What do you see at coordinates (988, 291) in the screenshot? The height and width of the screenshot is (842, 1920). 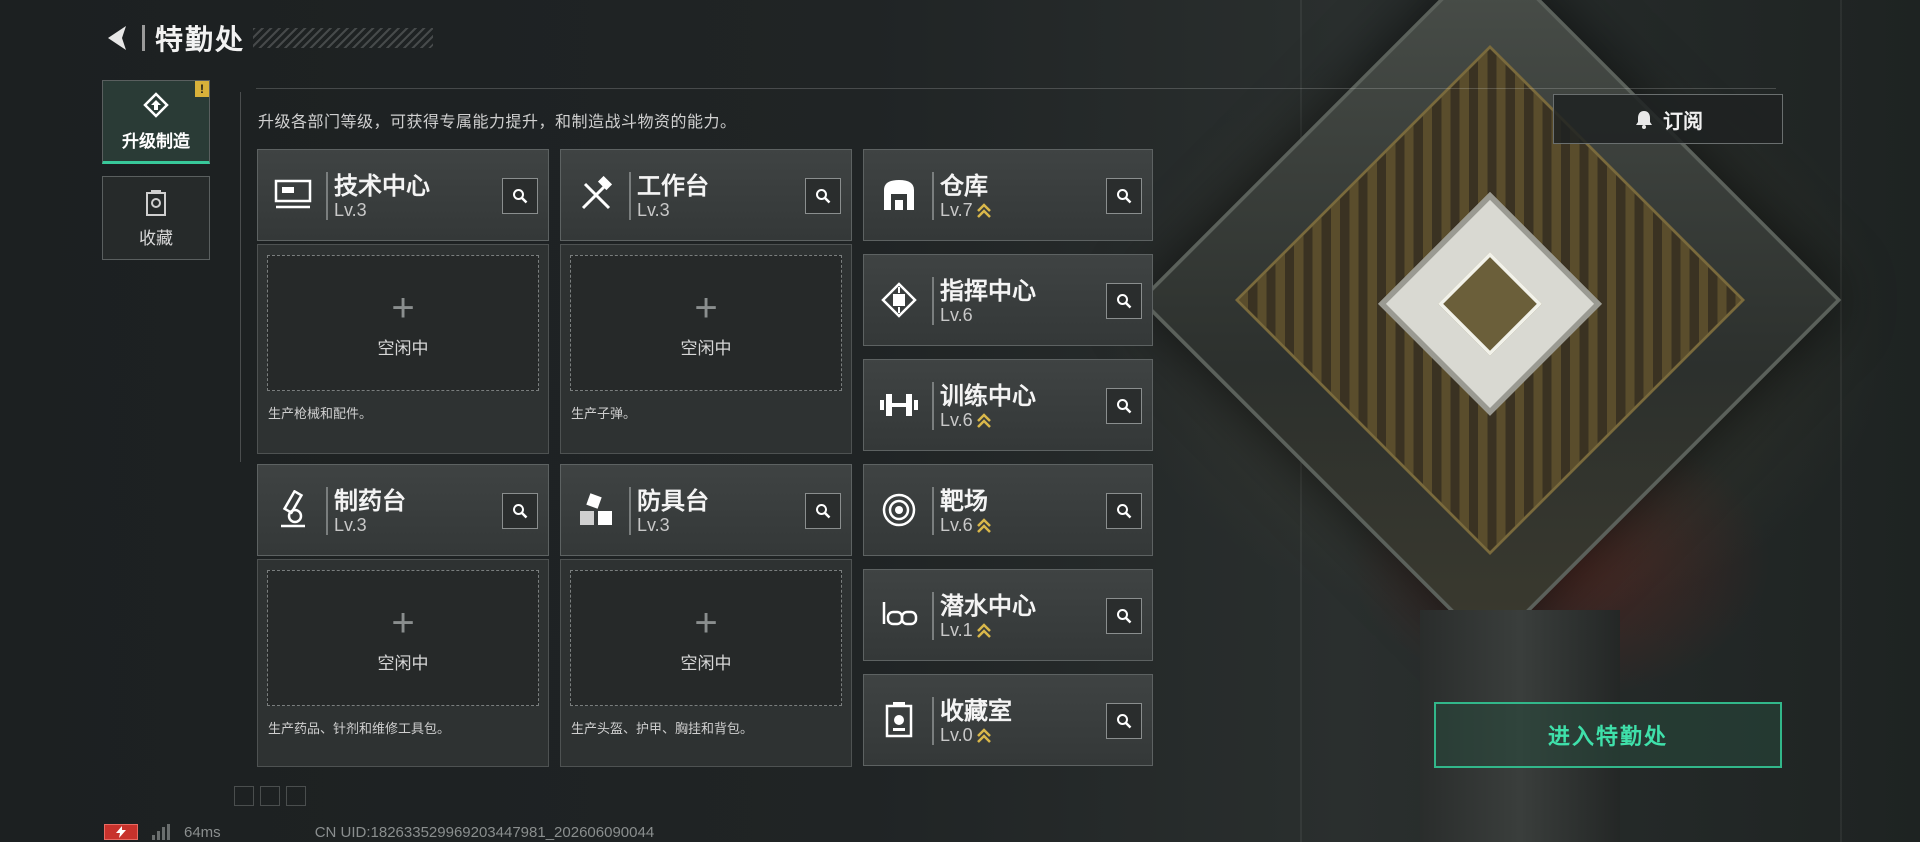 I see `dept-name: 指挥中心` at bounding box center [988, 291].